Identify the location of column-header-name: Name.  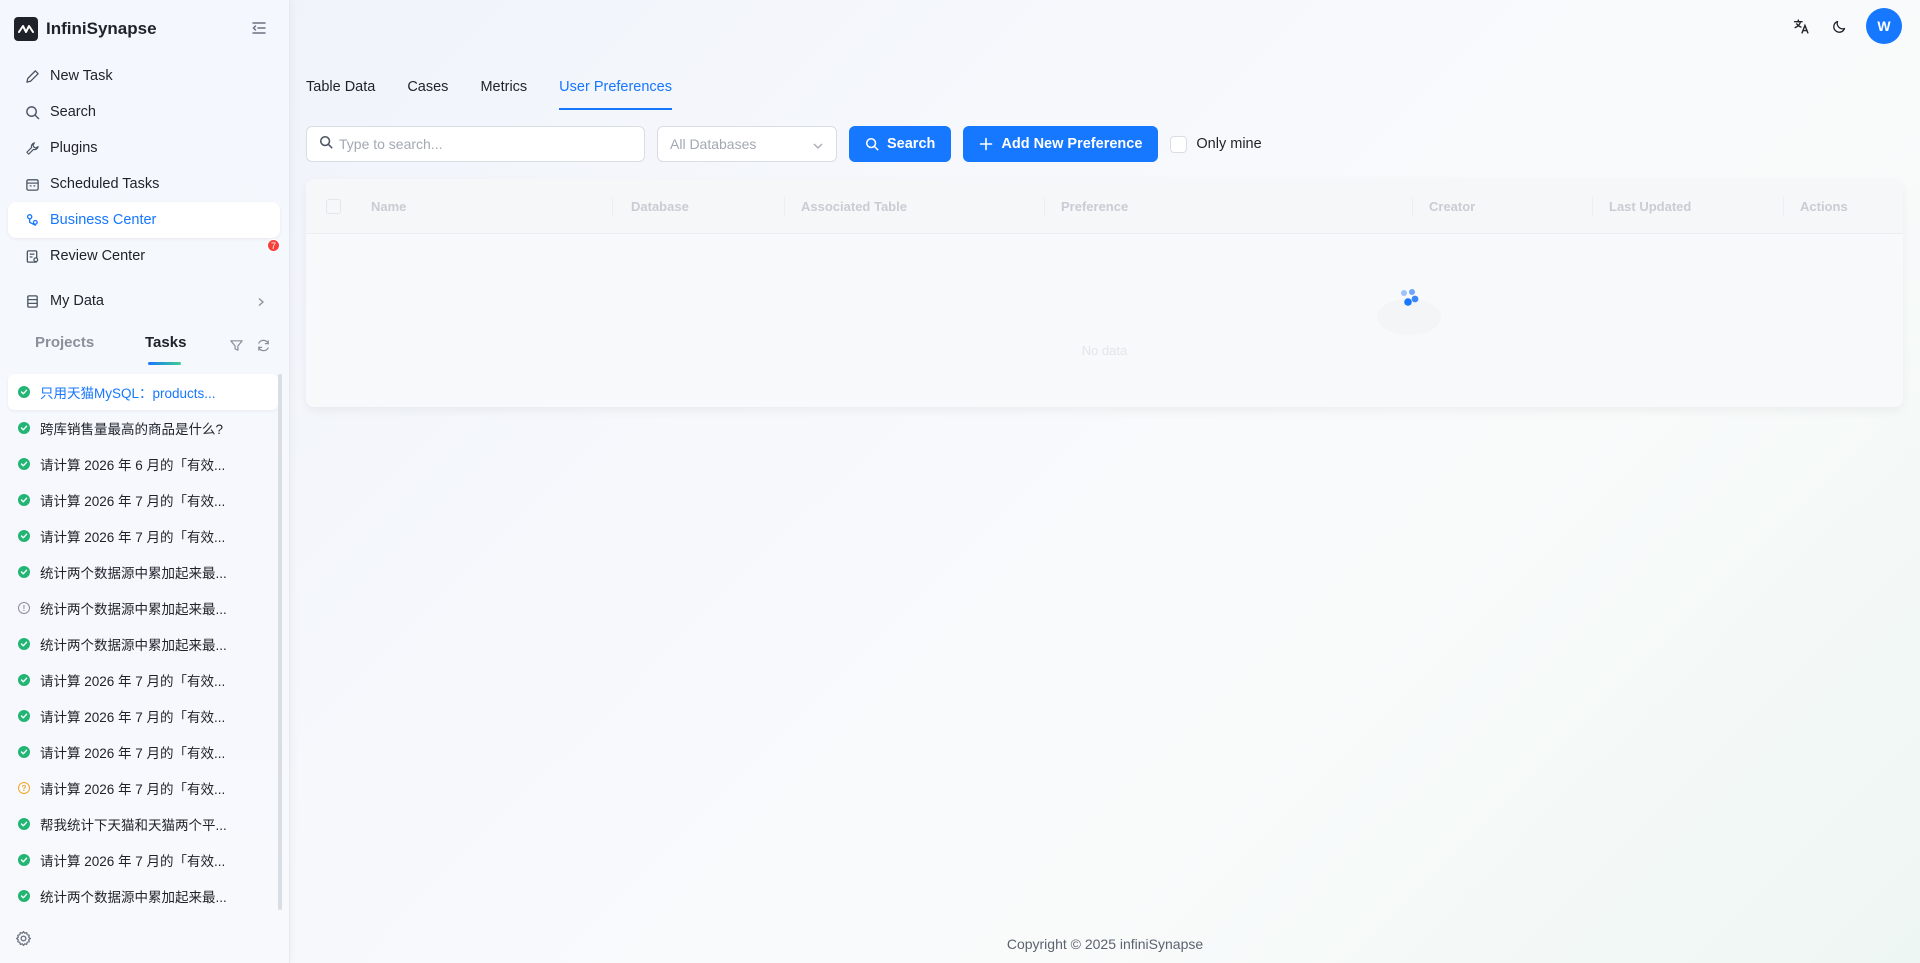
(388, 206).